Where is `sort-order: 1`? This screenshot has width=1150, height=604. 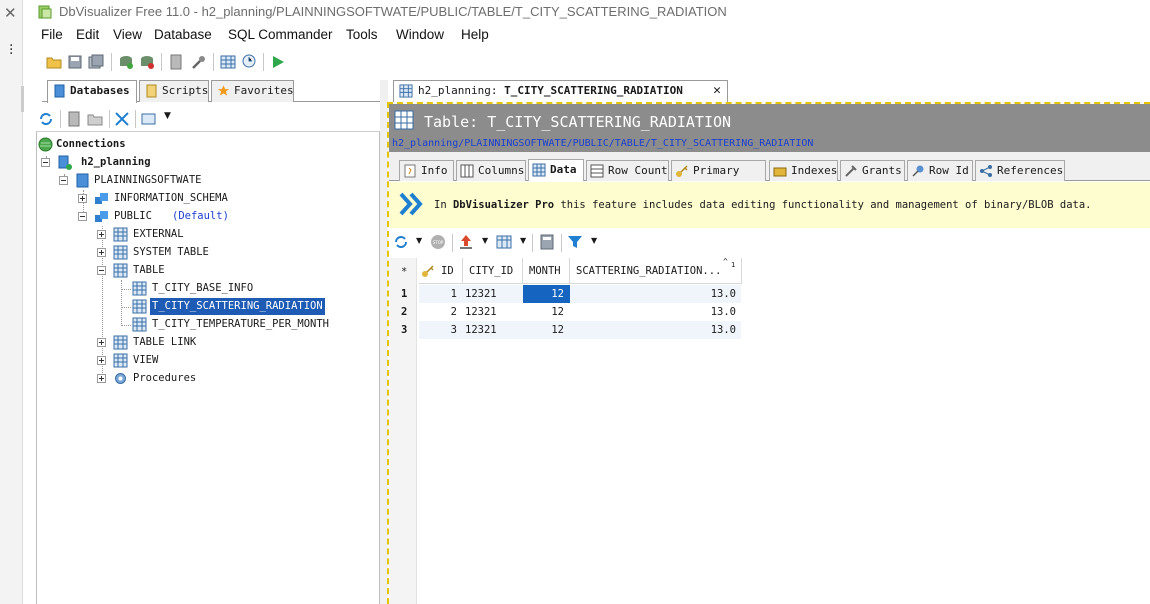 sort-order: 1 is located at coordinates (733, 265).